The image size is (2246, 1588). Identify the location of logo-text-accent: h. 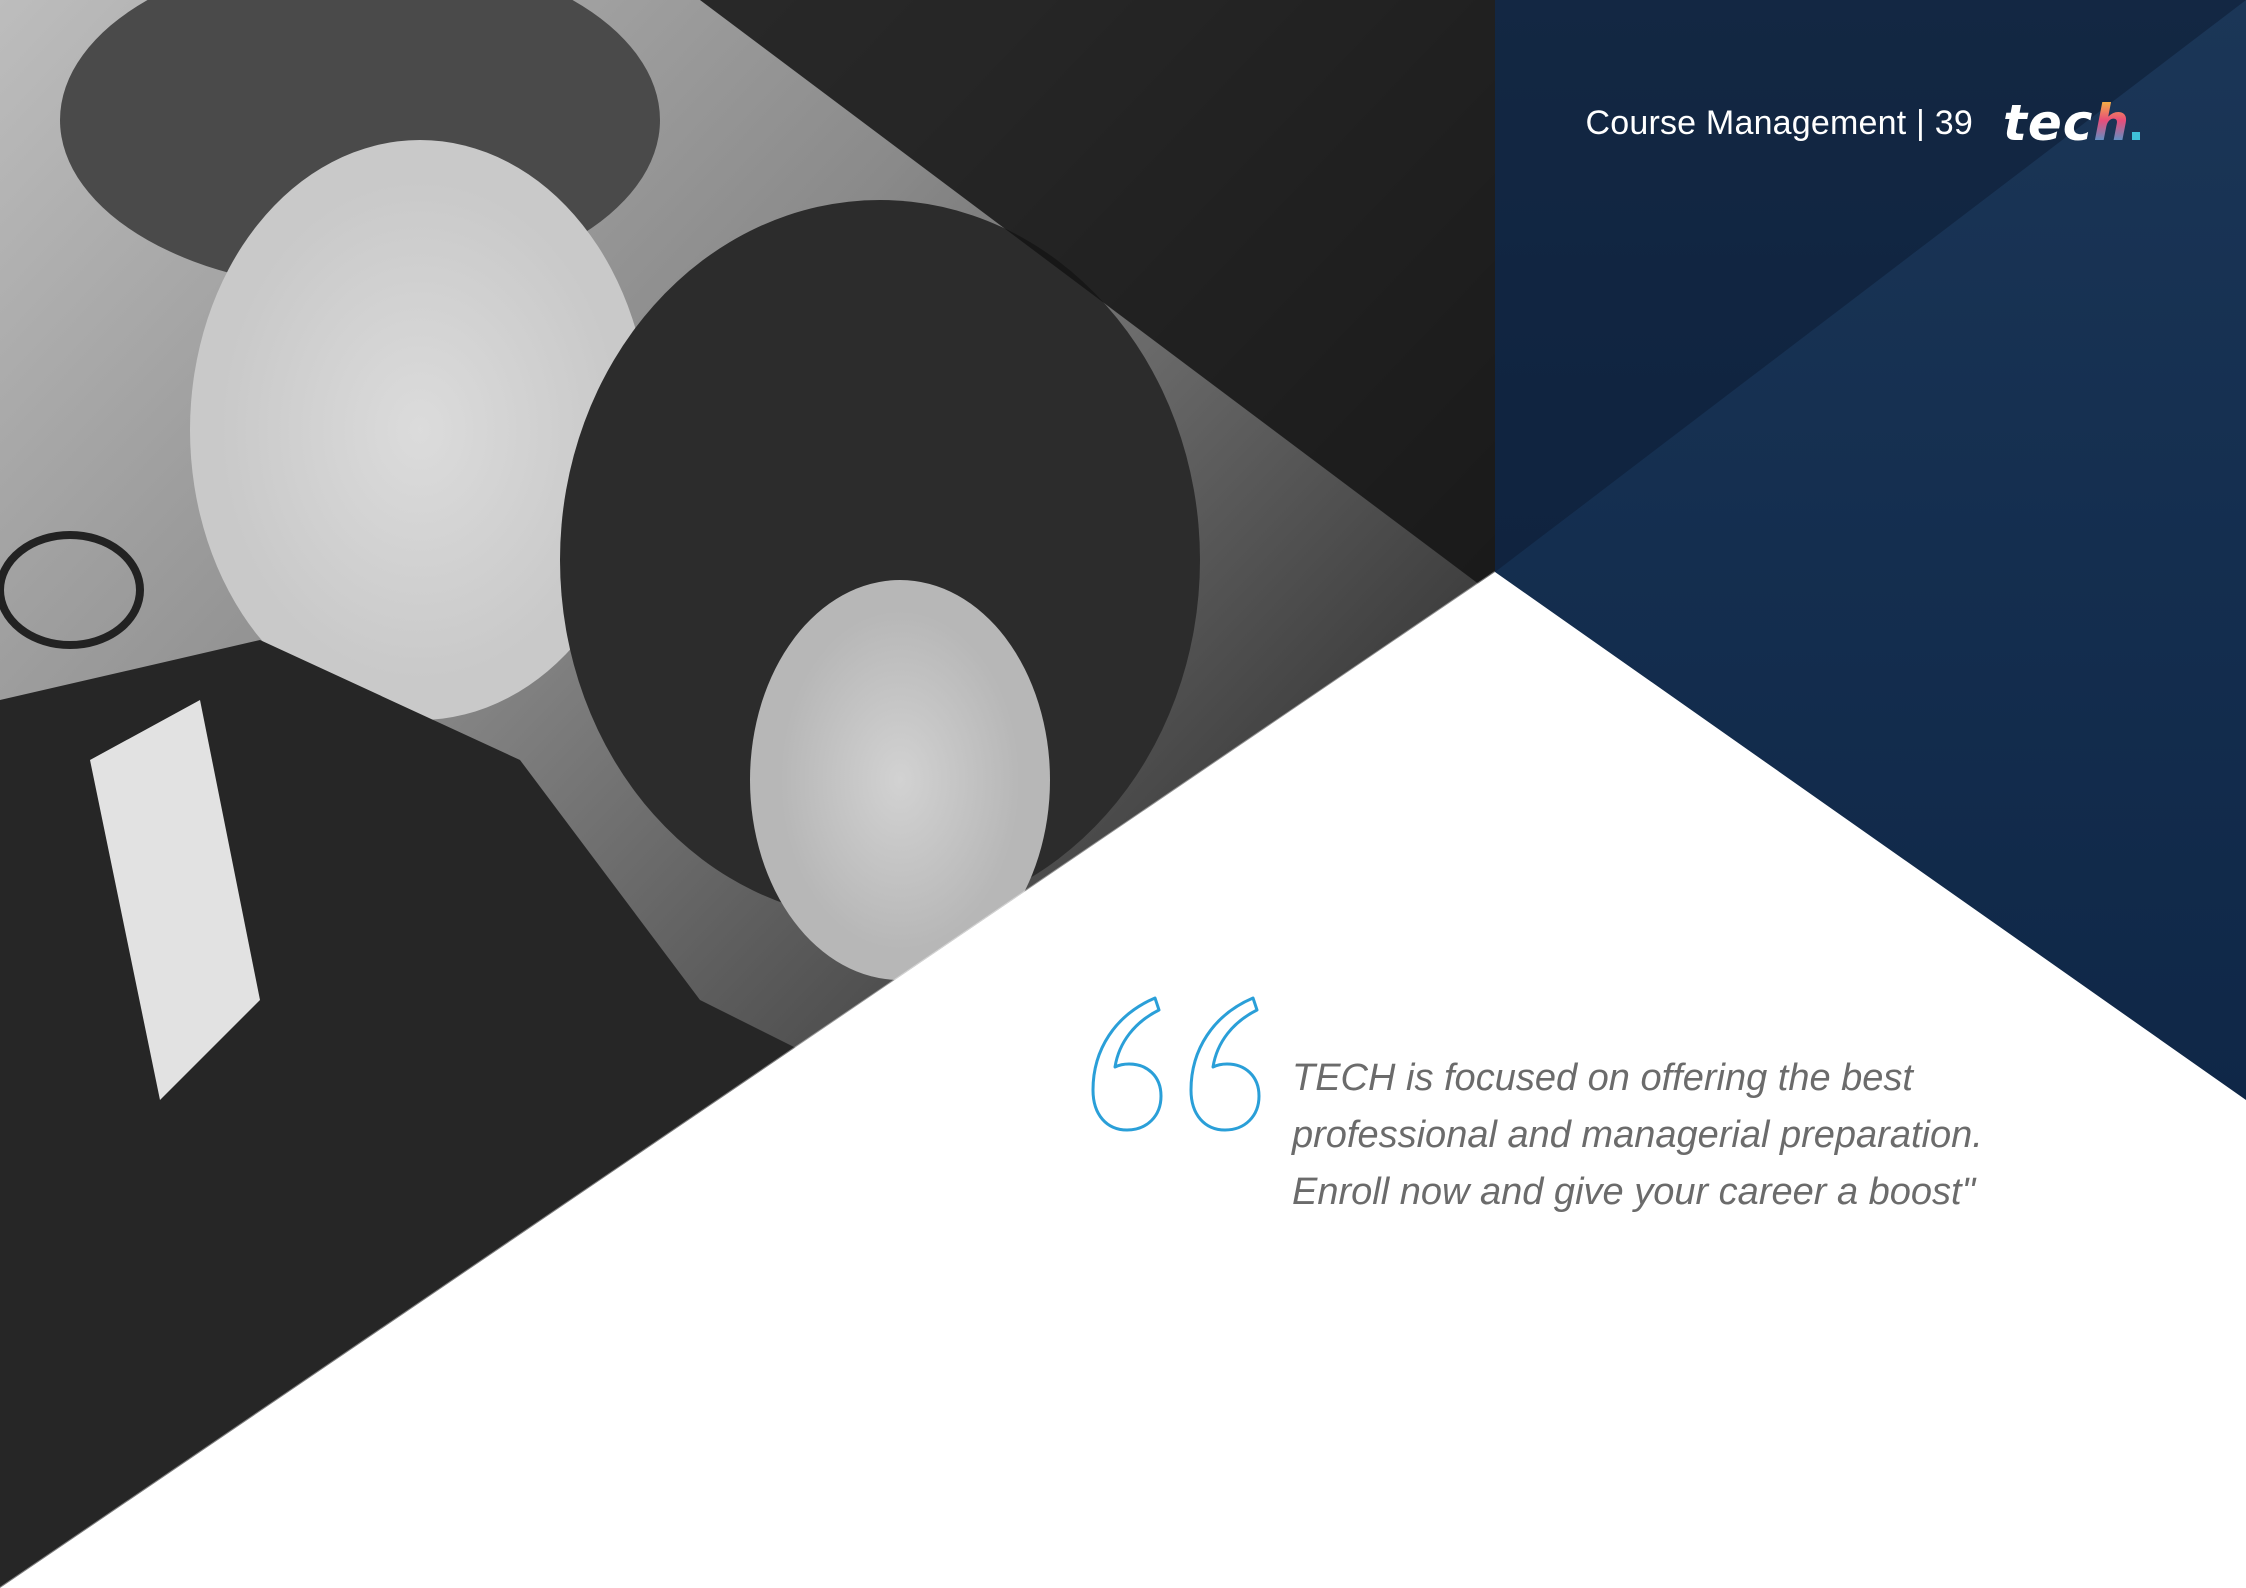
(2111, 123).